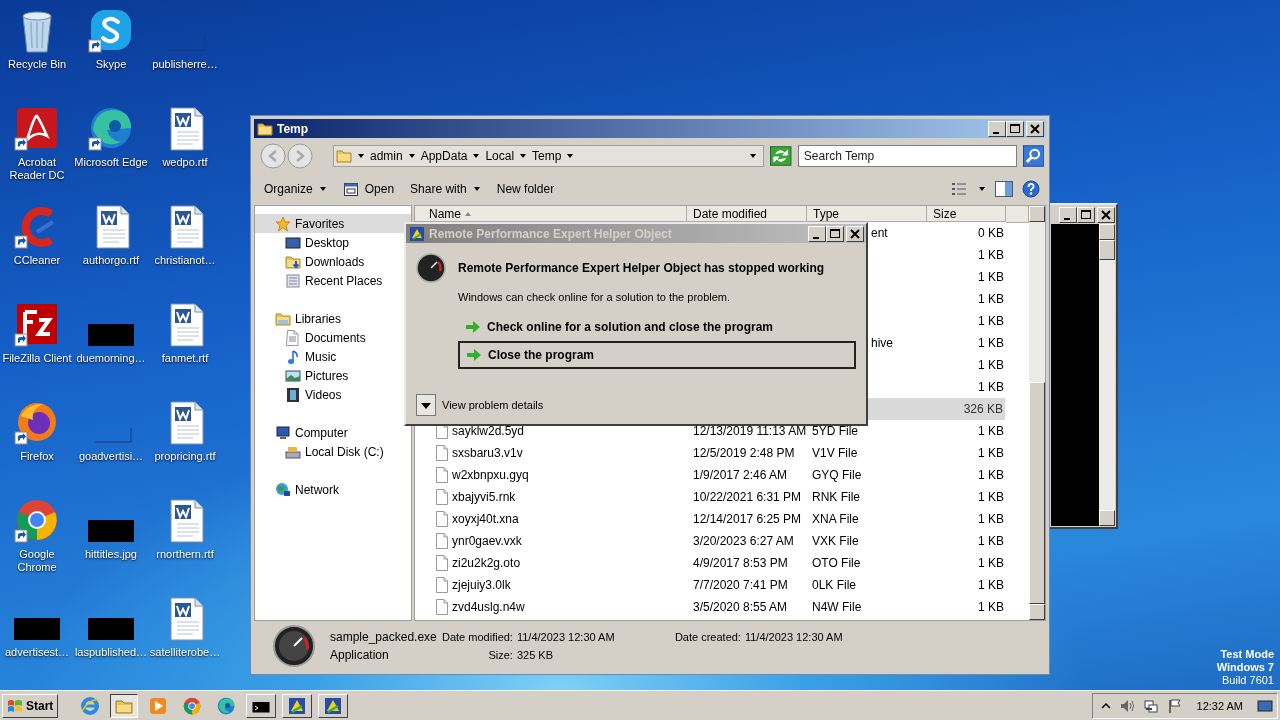 The width and height of the screenshot is (1280, 720). What do you see at coordinates (781, 156) in the screenshot?
I see `refresh-button` at bounding box center [781, 156].